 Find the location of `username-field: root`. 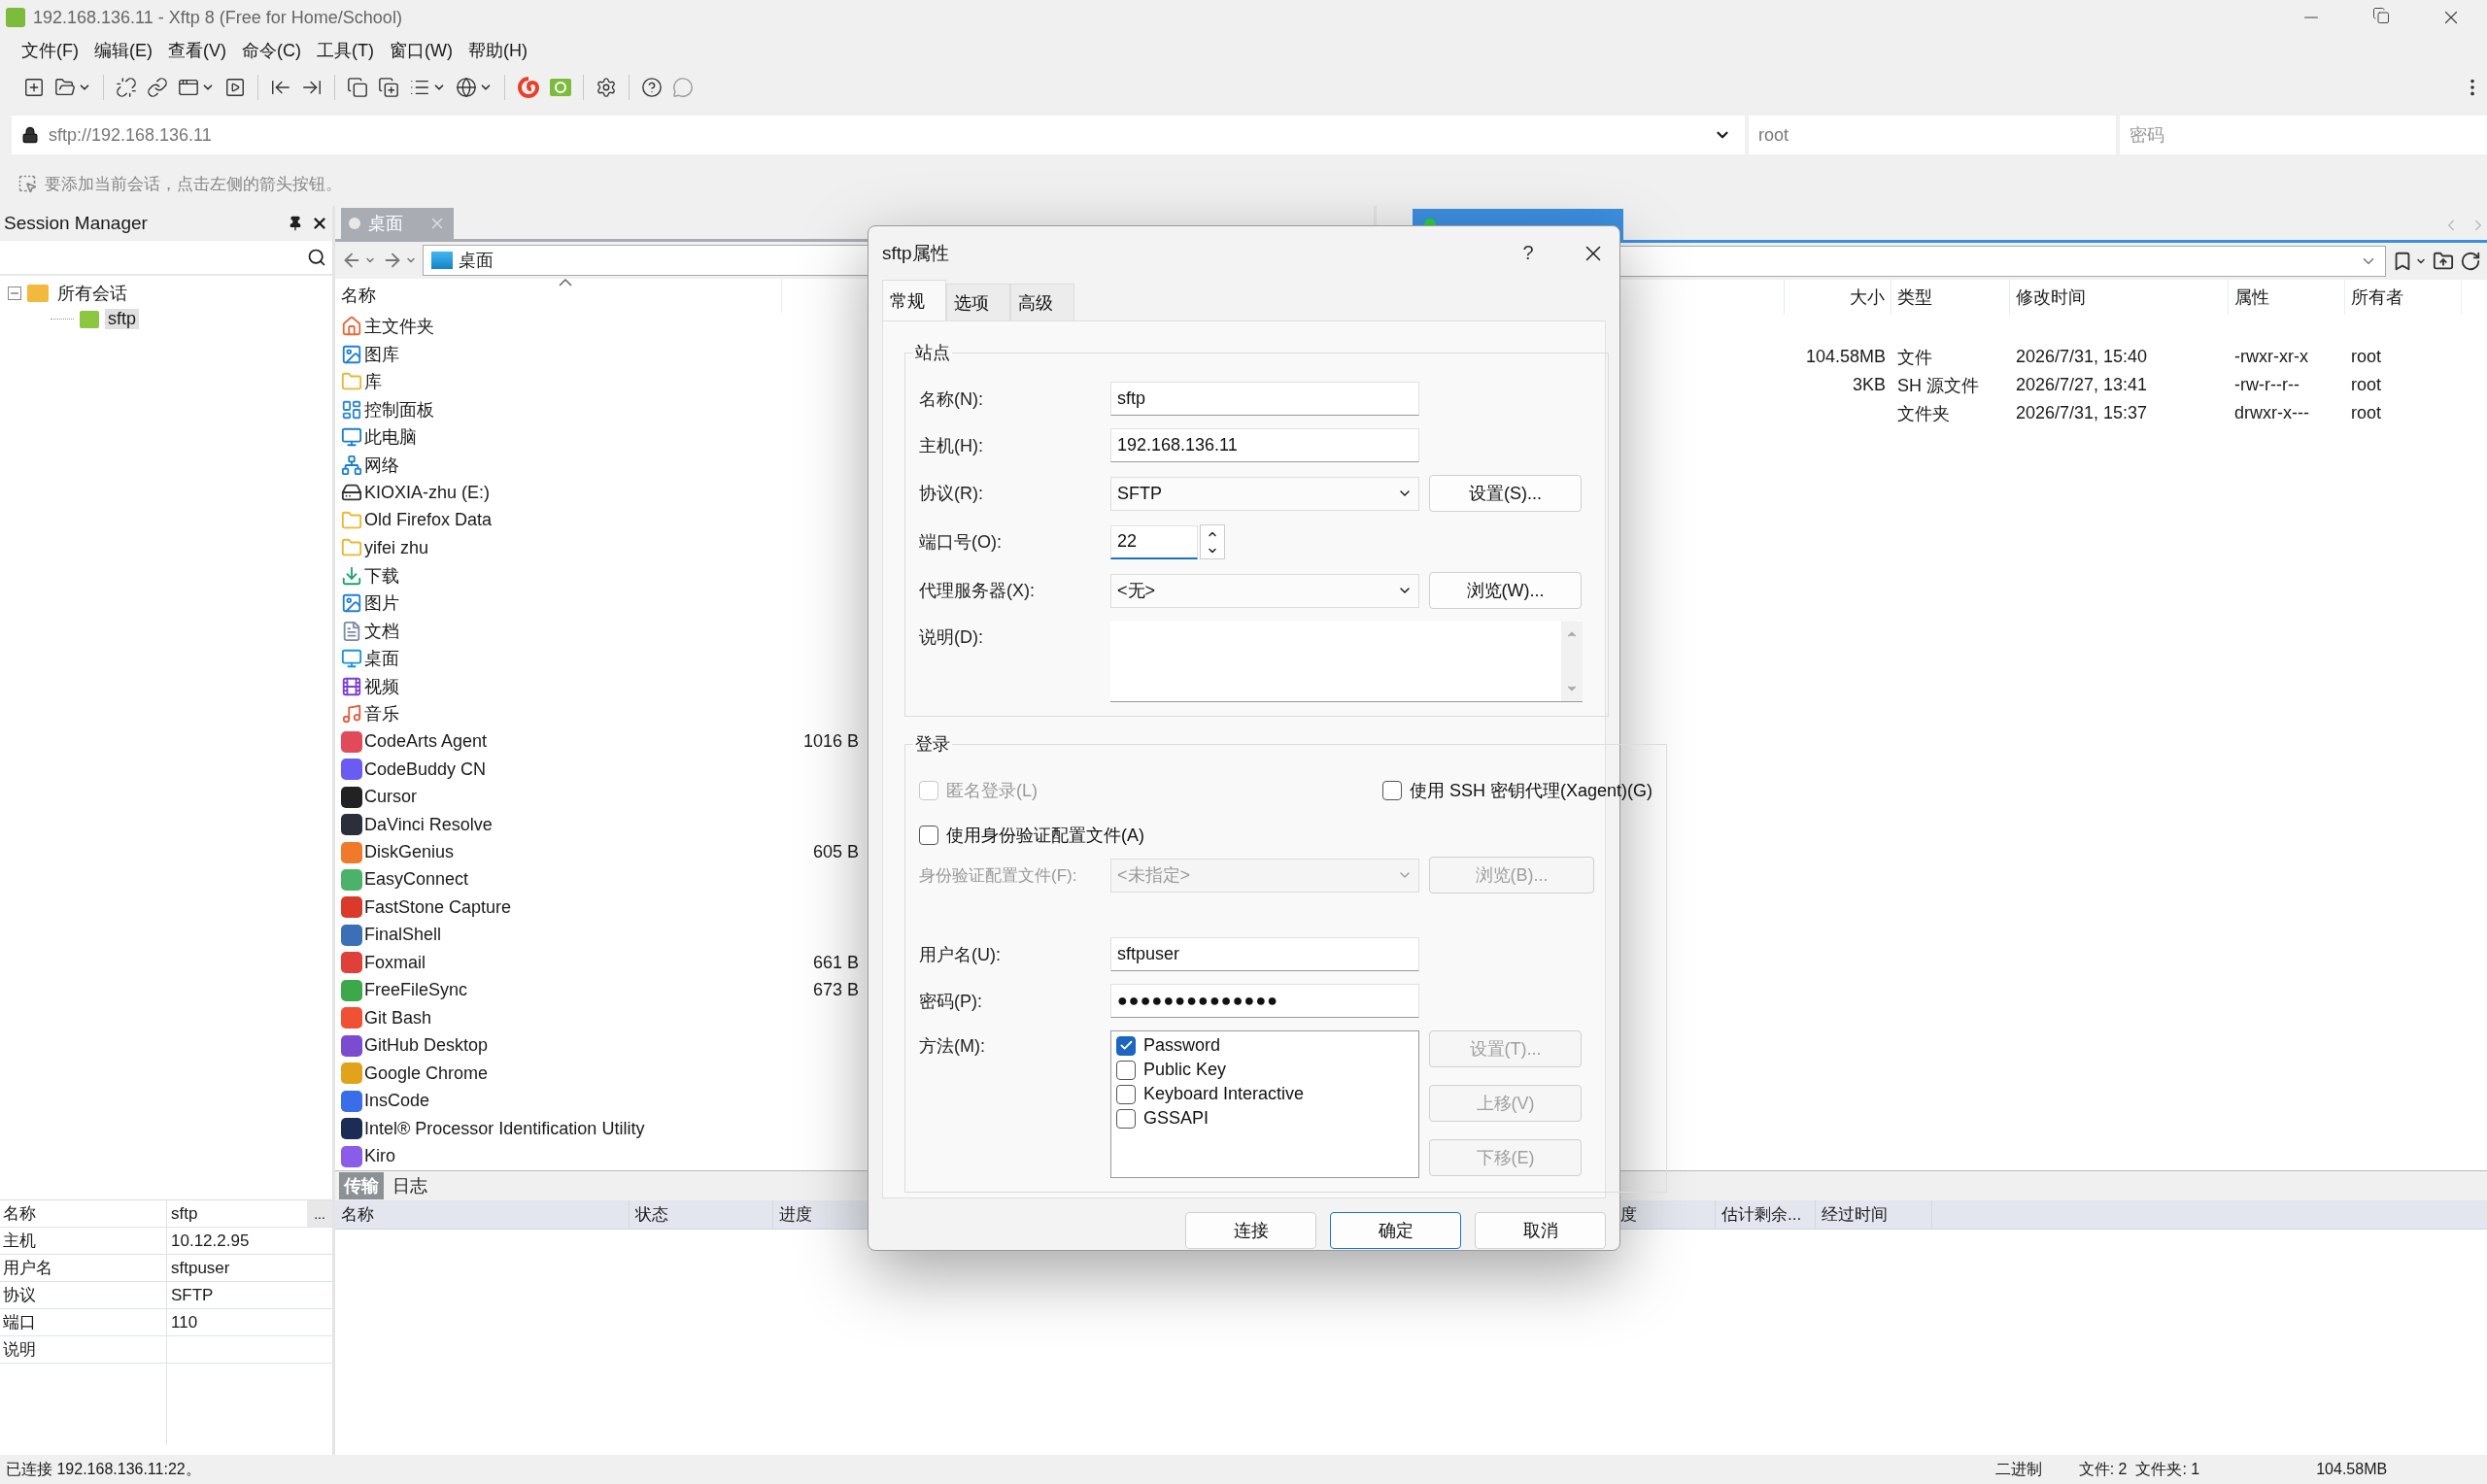

username-field: root is located at coordinates (1932, 135).